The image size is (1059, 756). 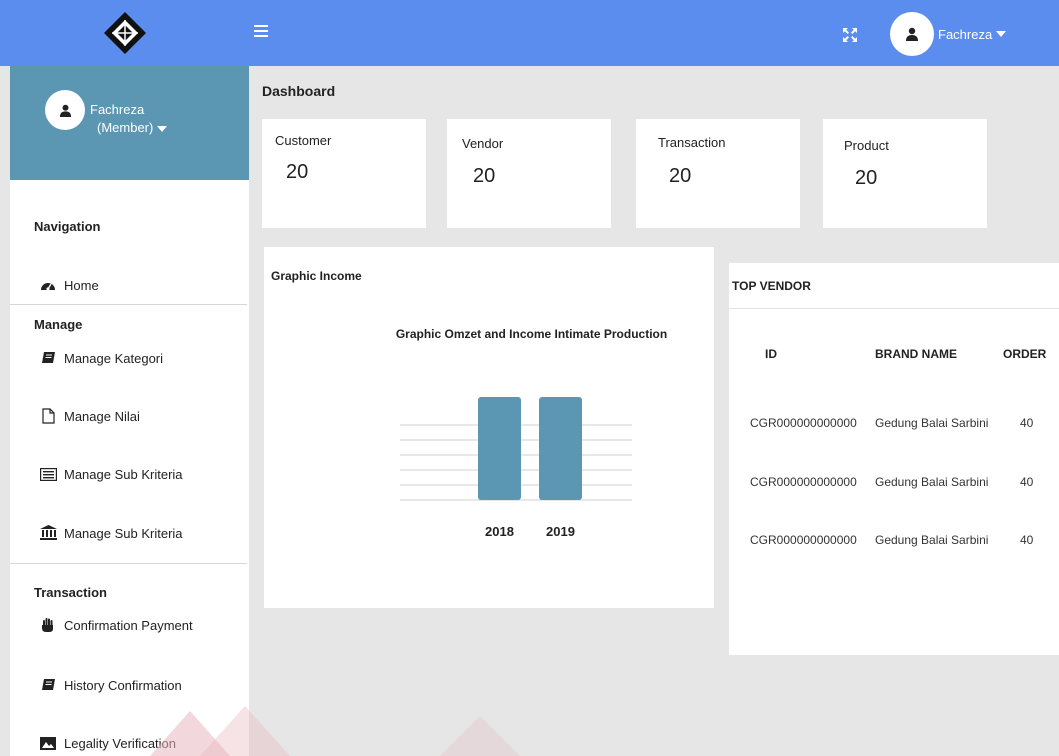 I want to click on column-header-brand-name: BRAND NAME, so click(x=916, y=354).